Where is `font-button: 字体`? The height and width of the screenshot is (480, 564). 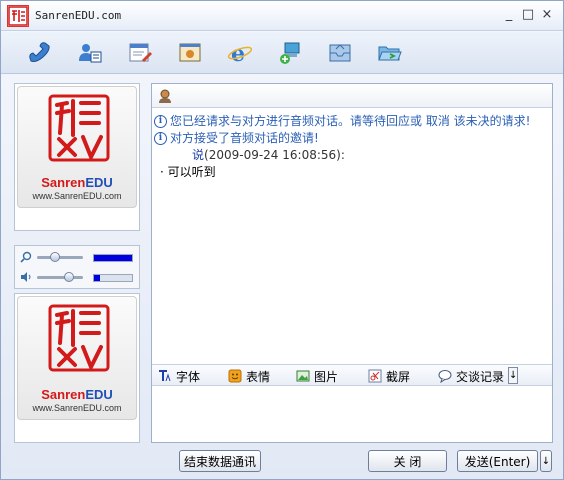
font-button: 字体 is located at coordinates (179, 376).